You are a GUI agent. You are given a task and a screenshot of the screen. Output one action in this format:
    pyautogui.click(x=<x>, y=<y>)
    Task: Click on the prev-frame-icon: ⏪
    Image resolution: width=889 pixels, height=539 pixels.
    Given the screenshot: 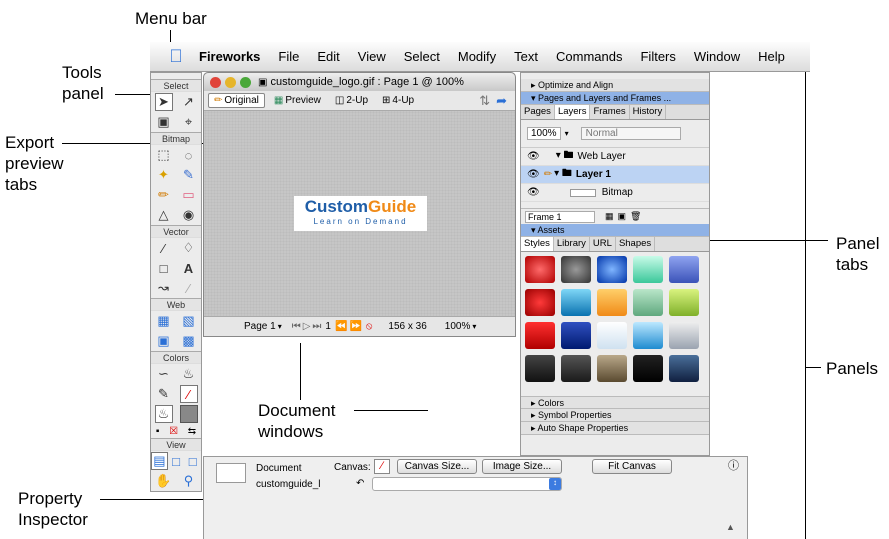 What is the action you would take?
    pyautogui.click(x=341, y=326)
    